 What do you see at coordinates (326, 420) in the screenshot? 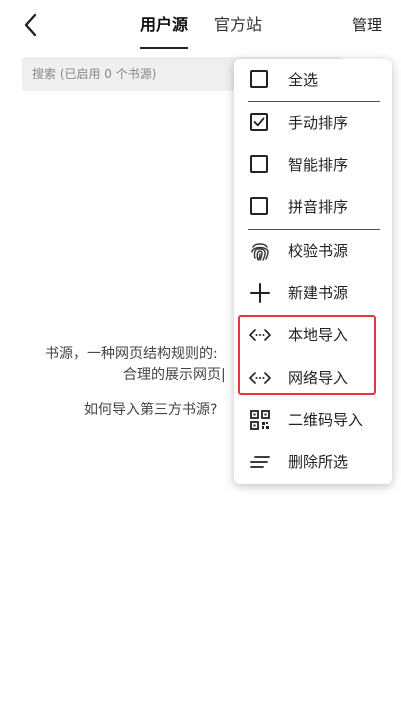
I see `menu-item-label: 二维码导入` at bounding box center [326, 420].